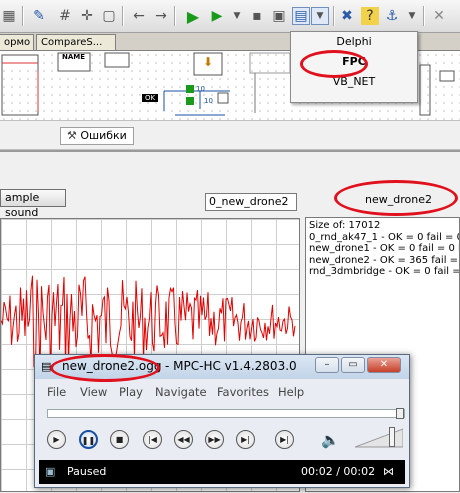 The image size is (460, 493). Describe the element at coordinates (87, 16) in the screenshot. I see `align-center-icon: ✛` at that location.